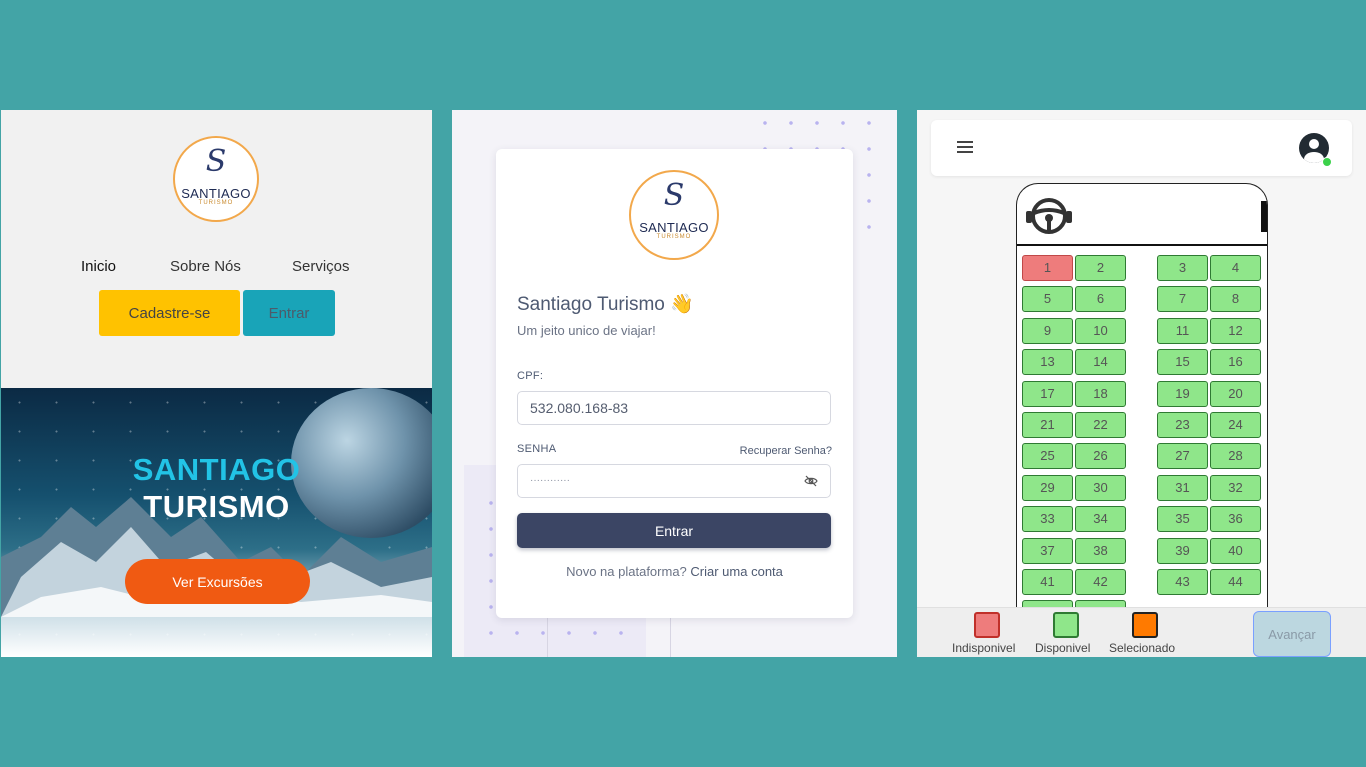 This screenshot has width=1366, height=767. What do you see at coordinates (1049, 216) in the screenshot?
I see `steering-wheel-icon` at bounding box center [1049, 216].